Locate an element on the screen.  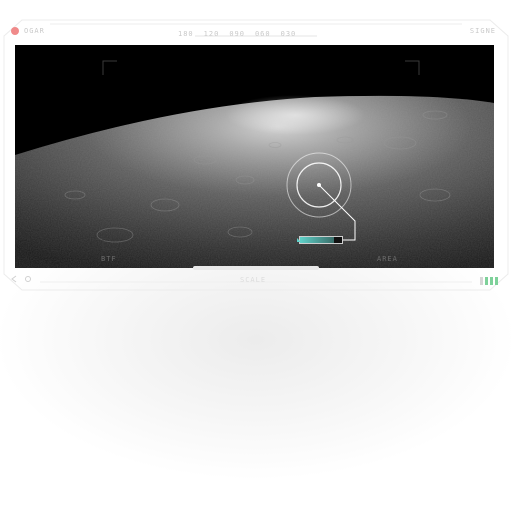
signal-bars-icon is located at coordinates (489, 281).